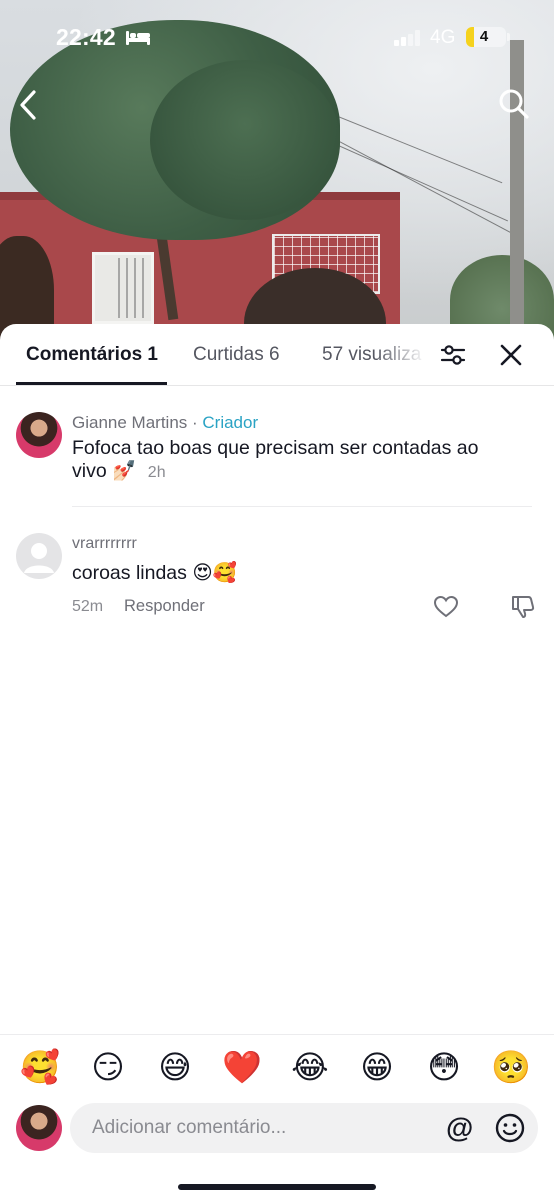  What do you see at coordinates (164, 606) in the screenshot?
I see `reply-button: Responder` at bounding box center [164, 606].